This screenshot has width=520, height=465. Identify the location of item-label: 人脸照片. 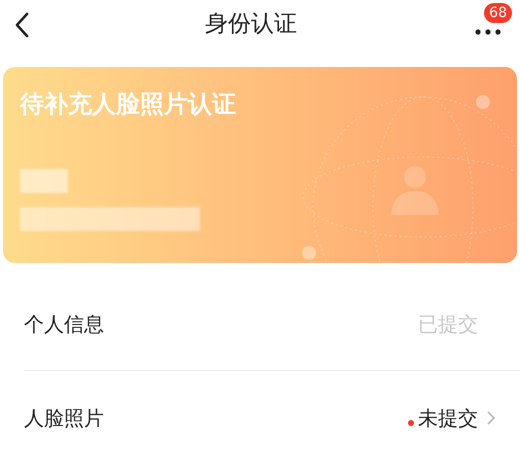
(64, 418).